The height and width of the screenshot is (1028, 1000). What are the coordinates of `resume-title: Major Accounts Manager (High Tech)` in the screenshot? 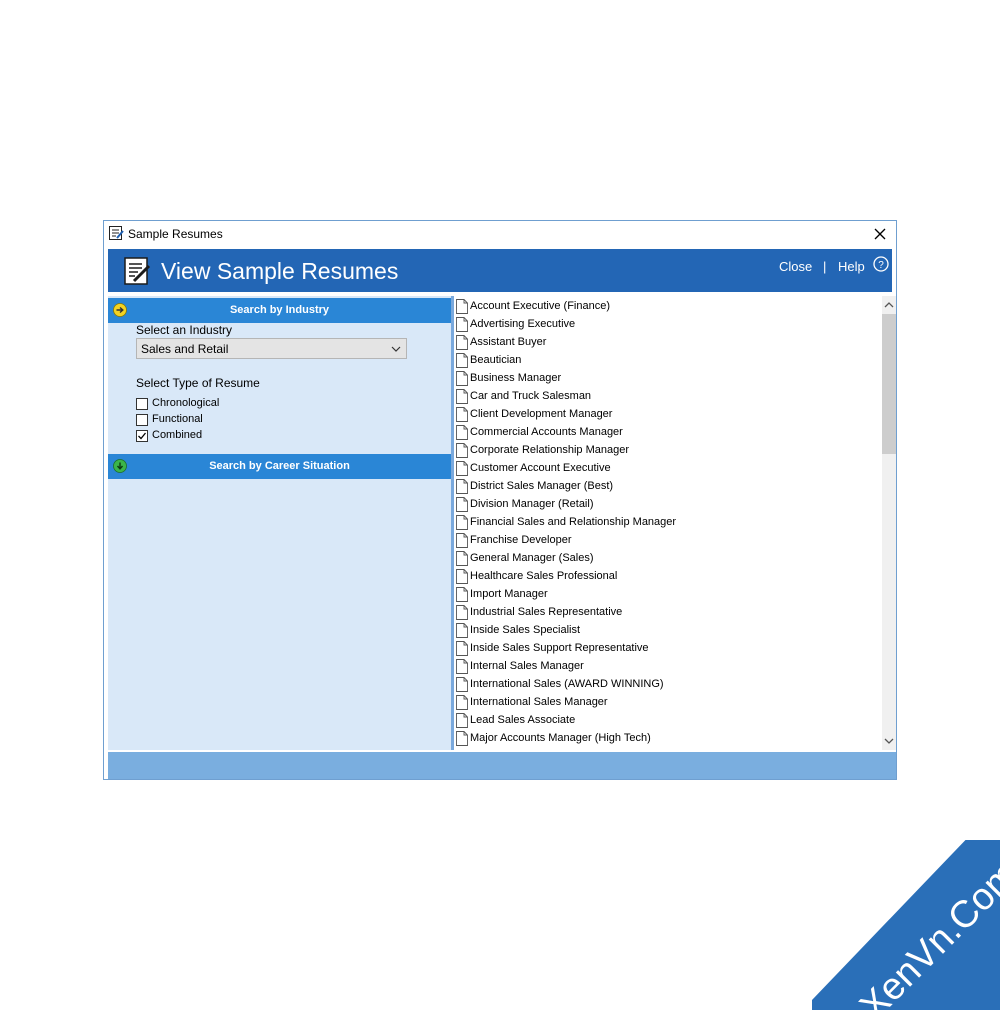 It's located at (560, 738).